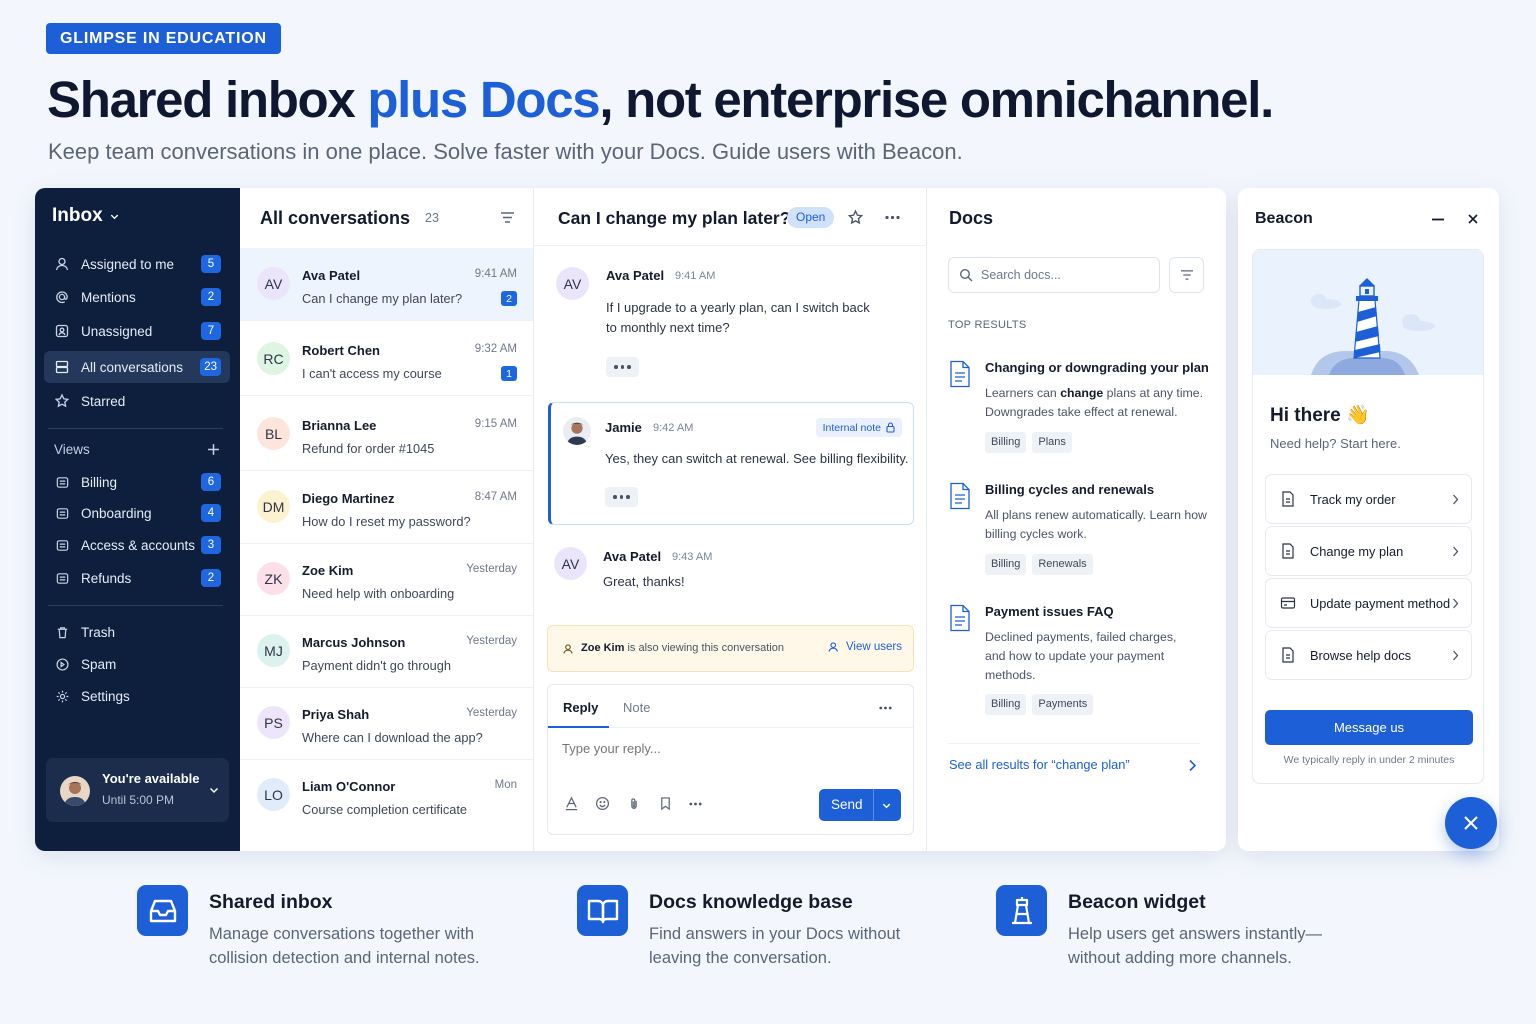  What do you see at coordinates (273, 722) in the screenshot?
I see `avatar: PS` at bounding box center [273, 722].